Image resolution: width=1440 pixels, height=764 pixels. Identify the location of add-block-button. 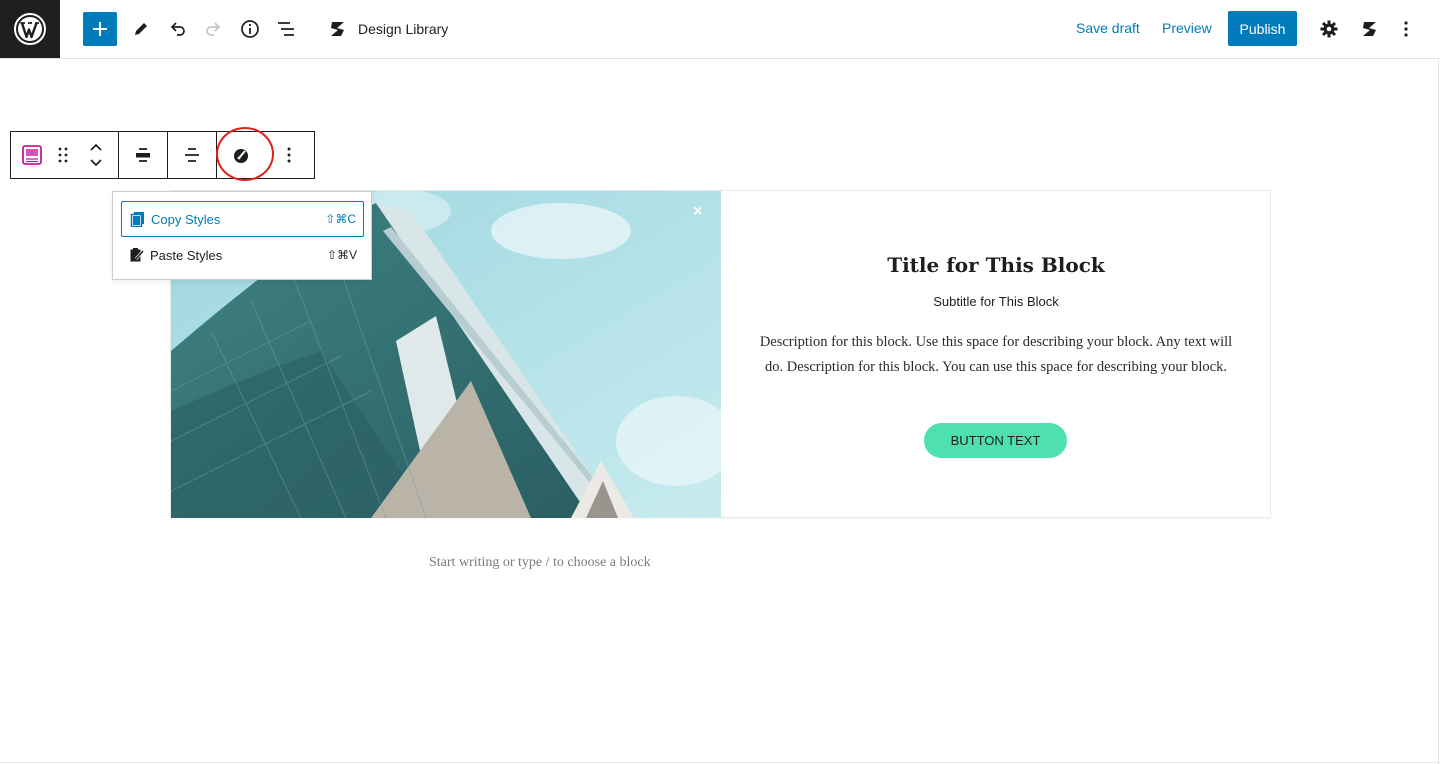
(100, 29).